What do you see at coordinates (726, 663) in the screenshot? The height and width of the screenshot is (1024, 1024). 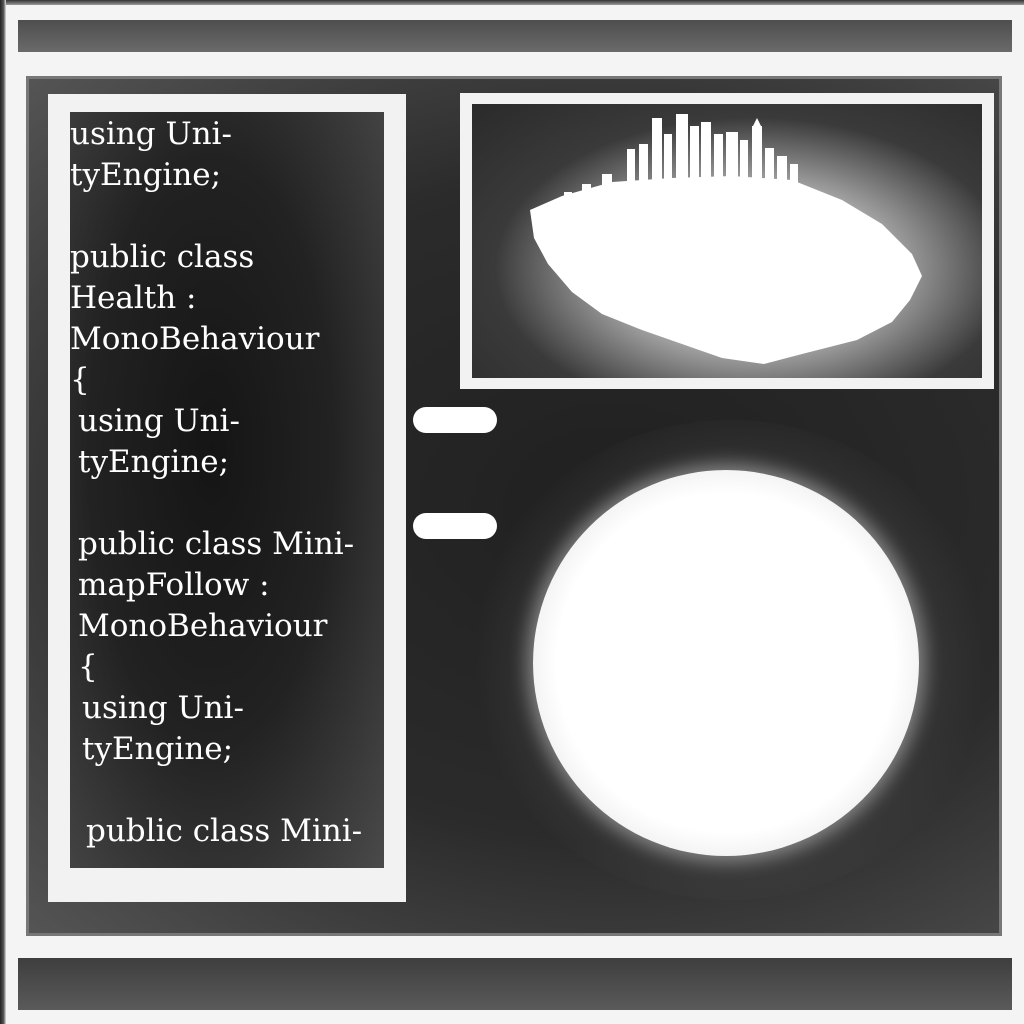 I see `planet-globe-icon` at bounding box center [726, 663].